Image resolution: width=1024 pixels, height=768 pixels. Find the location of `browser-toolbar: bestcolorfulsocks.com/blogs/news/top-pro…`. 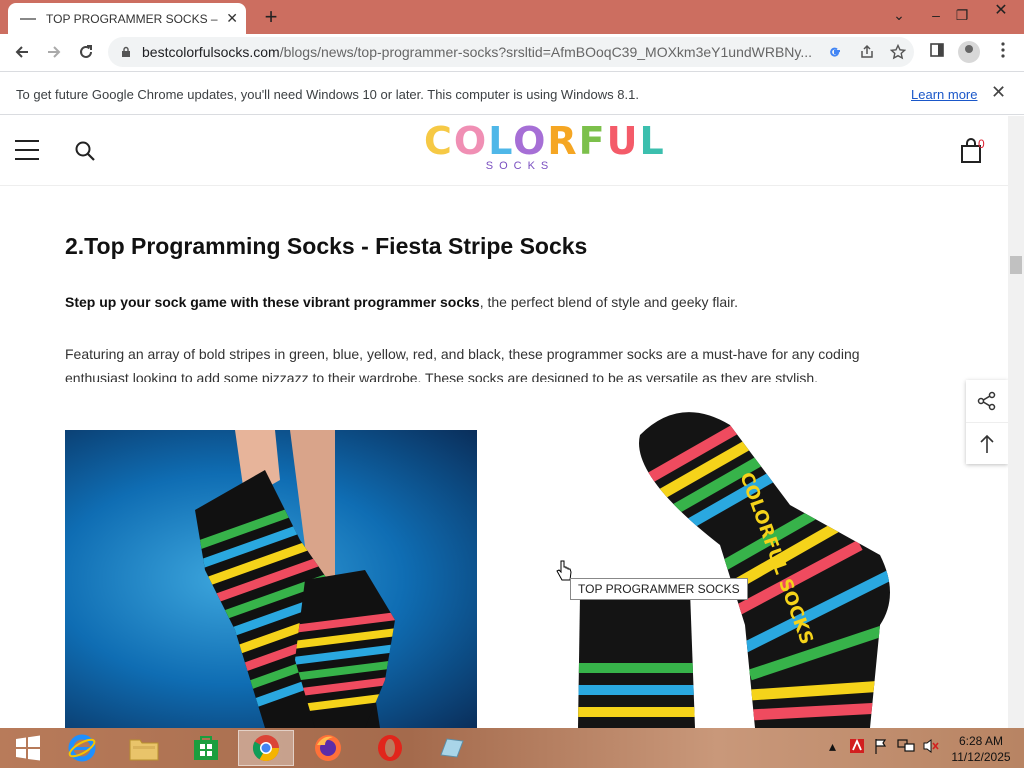

browser-toolbar: bestcolorfulsocks.com/blogs/news/top-pro… is located at coordinates (512, 52).